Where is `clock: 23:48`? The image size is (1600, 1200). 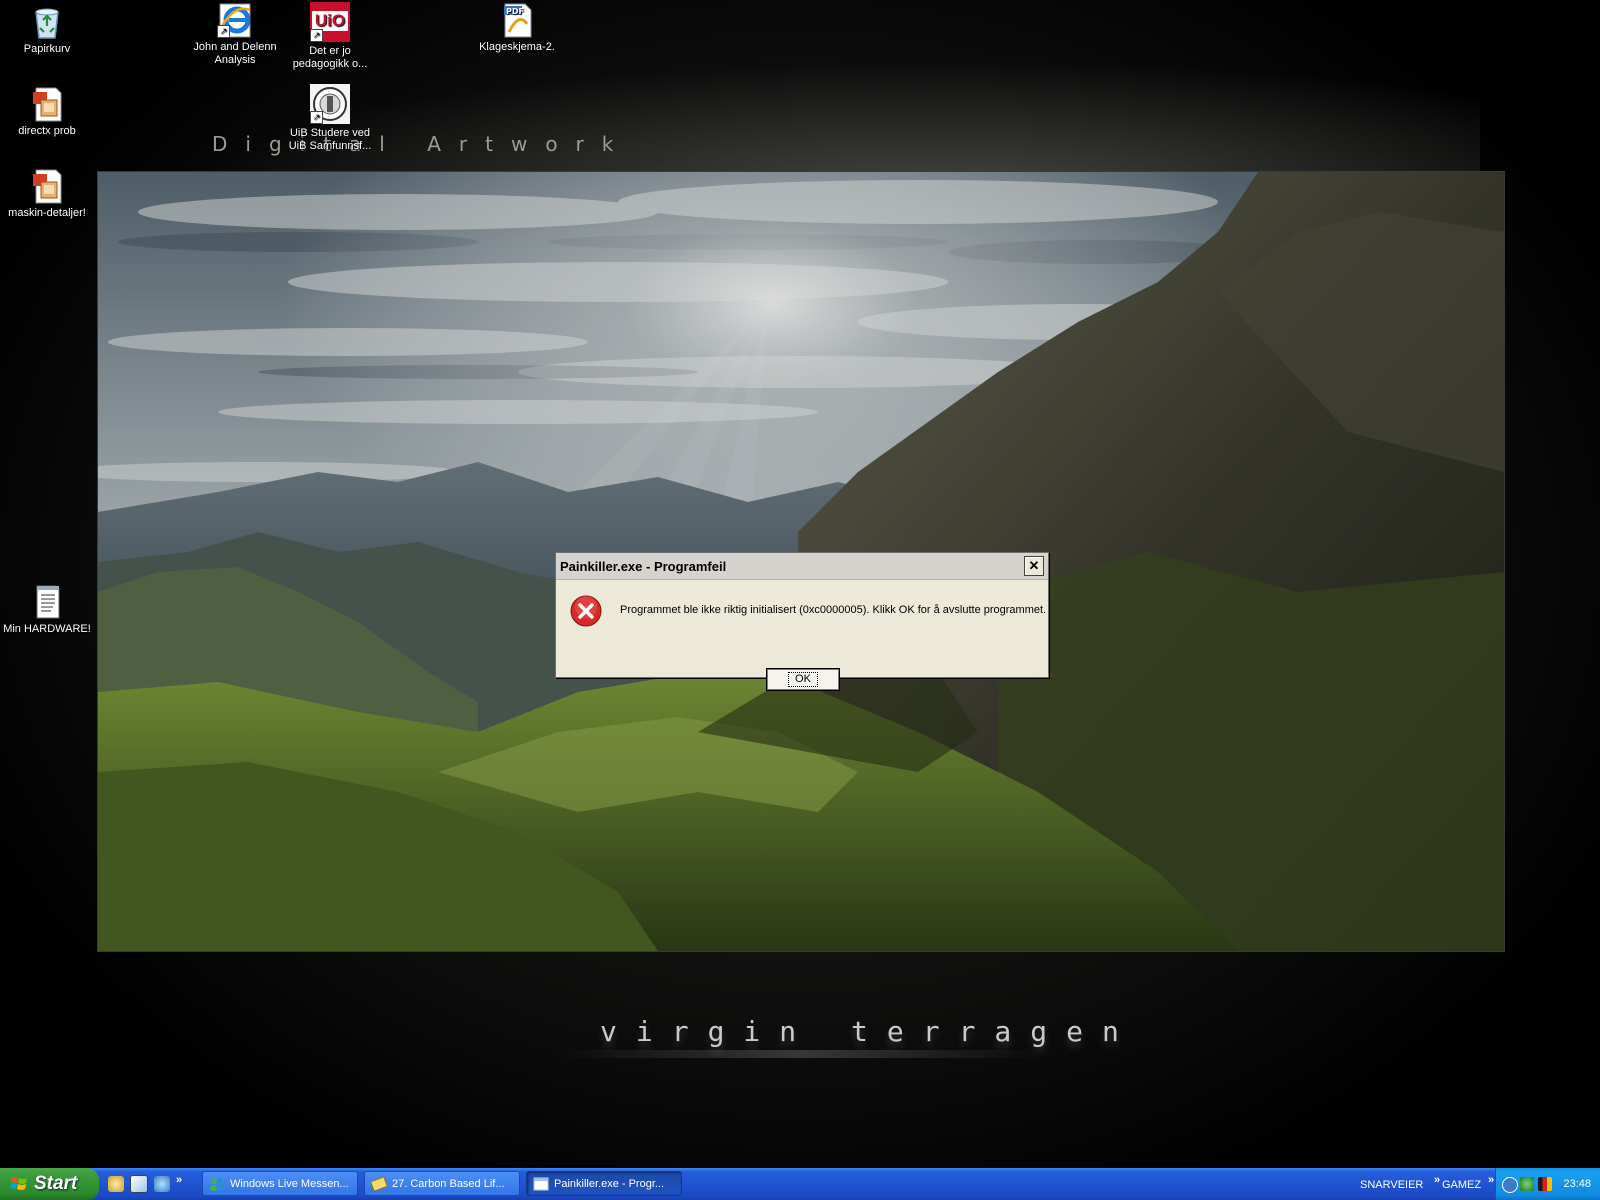
clock: 23:48 is located at coordinates (1577, 1184).